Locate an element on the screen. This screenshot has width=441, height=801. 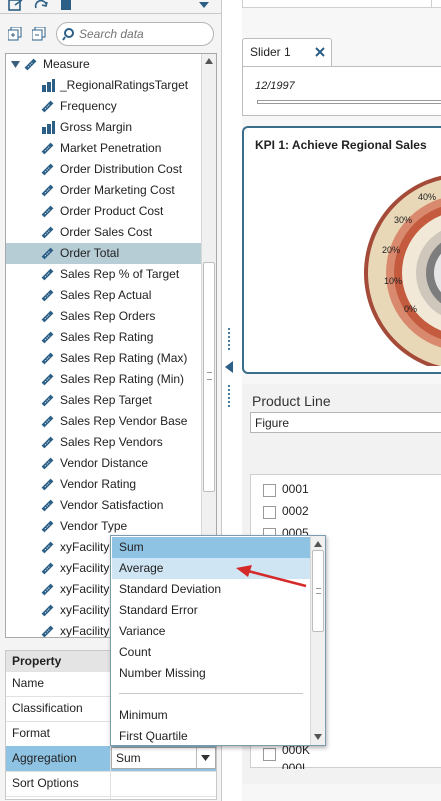
tree-item: Sales Rep Target is located at coordinates (104, 400).